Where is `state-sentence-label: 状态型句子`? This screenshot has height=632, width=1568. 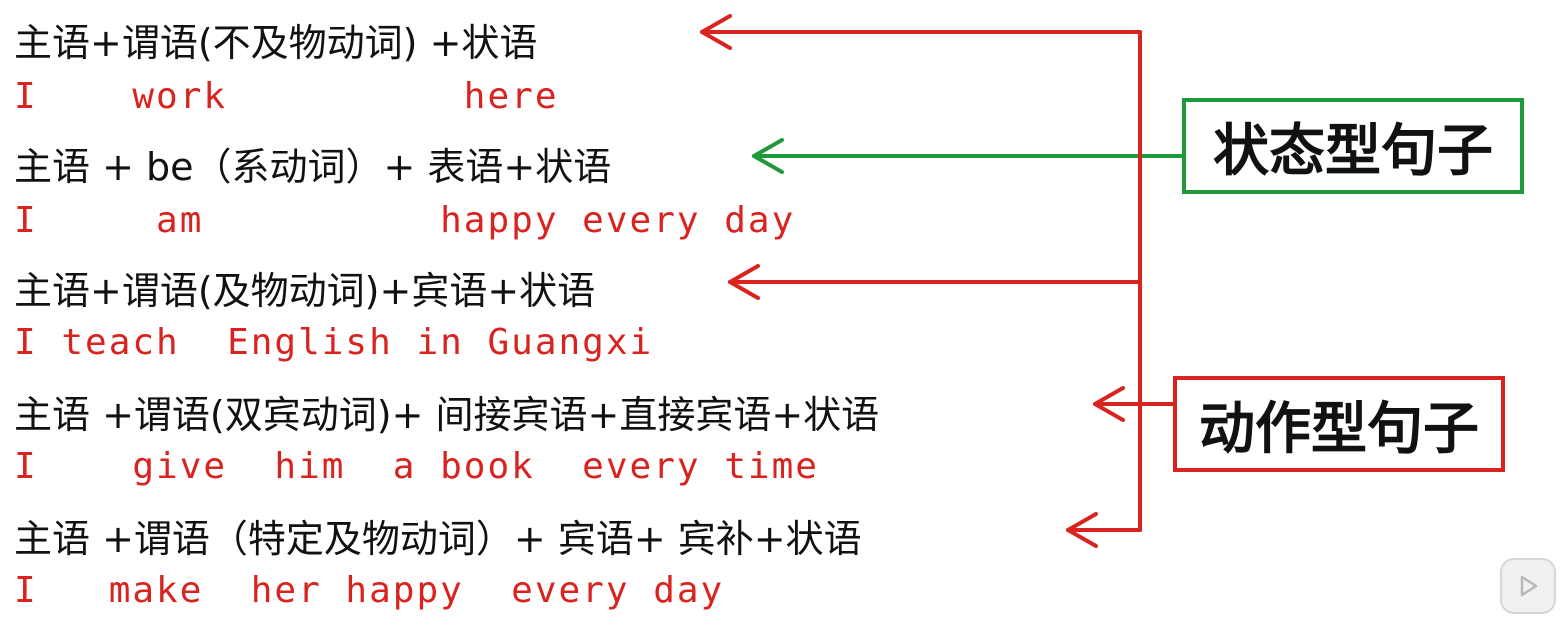 state-sentence-label: 状态型句子 is located at coordinates (1353, 146).